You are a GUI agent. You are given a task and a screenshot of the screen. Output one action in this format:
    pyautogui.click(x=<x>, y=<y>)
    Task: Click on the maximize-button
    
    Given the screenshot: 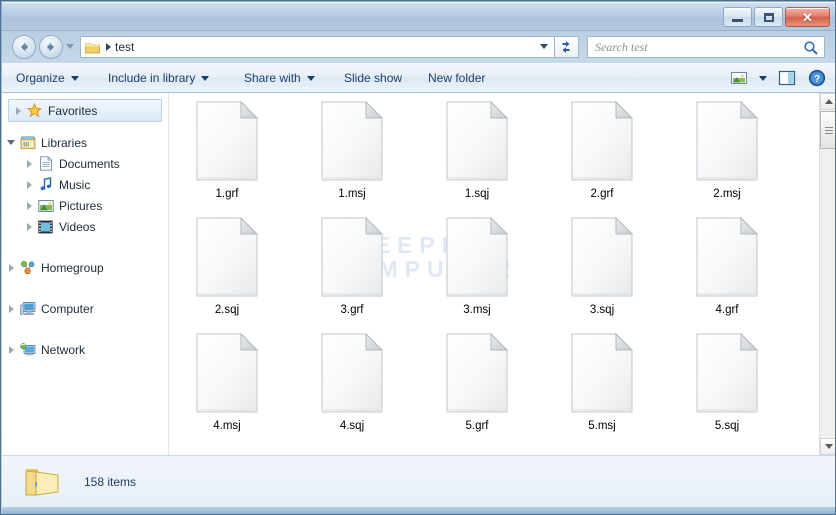 What is the action you would take?
    pyautogui.click(x=768, y=17)
    